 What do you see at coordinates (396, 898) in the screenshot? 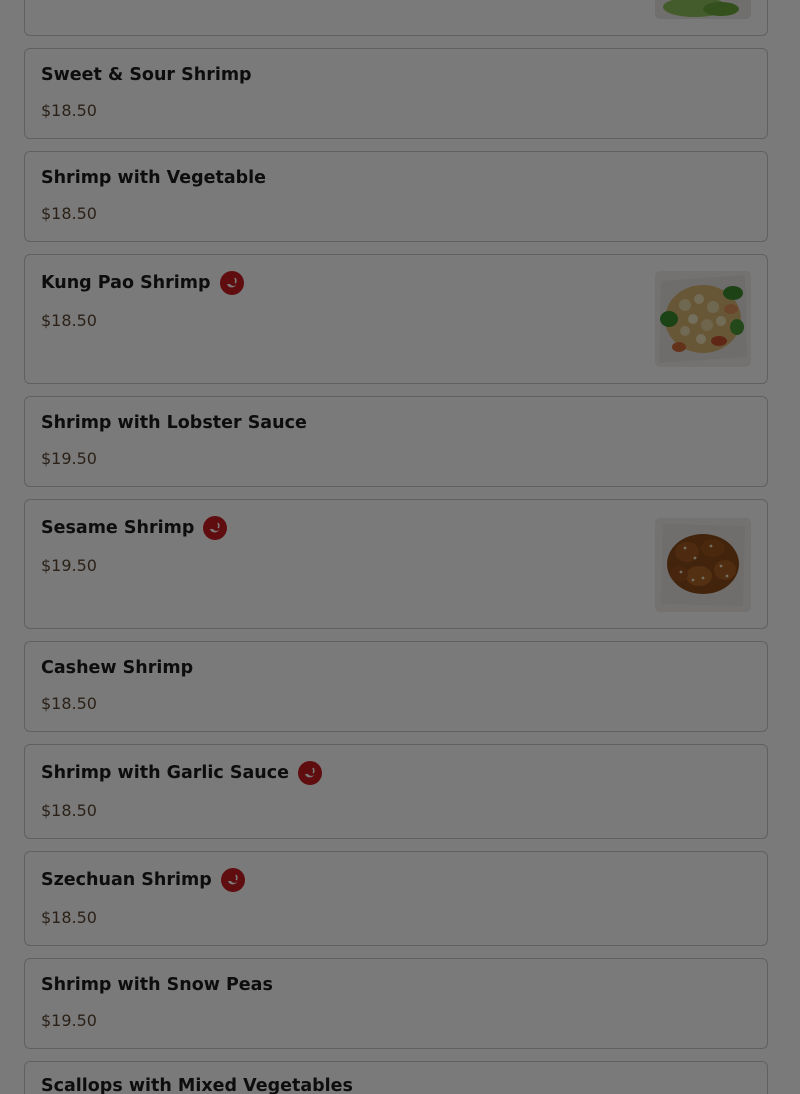
I see `menu-item-card: Szechuan Shrimp $18.50` at bounding box center [396, 898].